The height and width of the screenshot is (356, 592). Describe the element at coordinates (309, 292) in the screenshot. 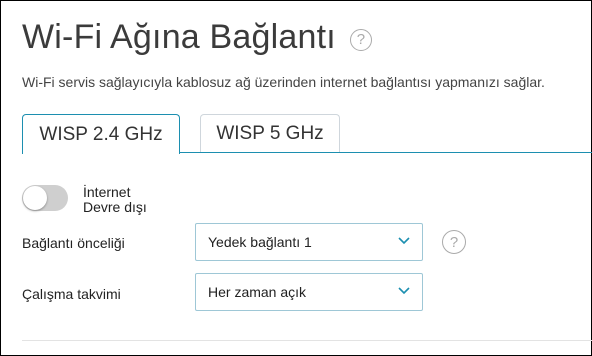

I see `schedule-select: Her zaman açık` at that location.